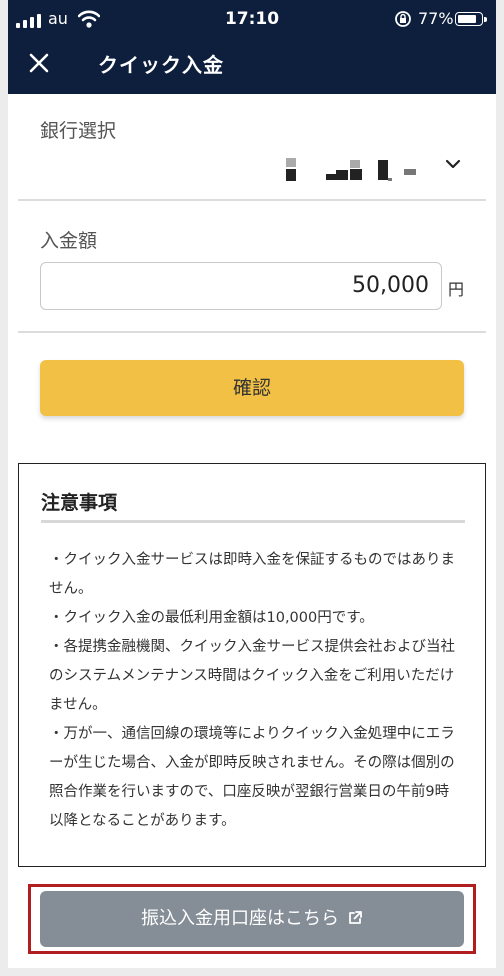 This screenshot has height=976, width=504. Describe the element at coordinates (350, 170) in the screenshot. I see `redacted-bank-name` at that location.